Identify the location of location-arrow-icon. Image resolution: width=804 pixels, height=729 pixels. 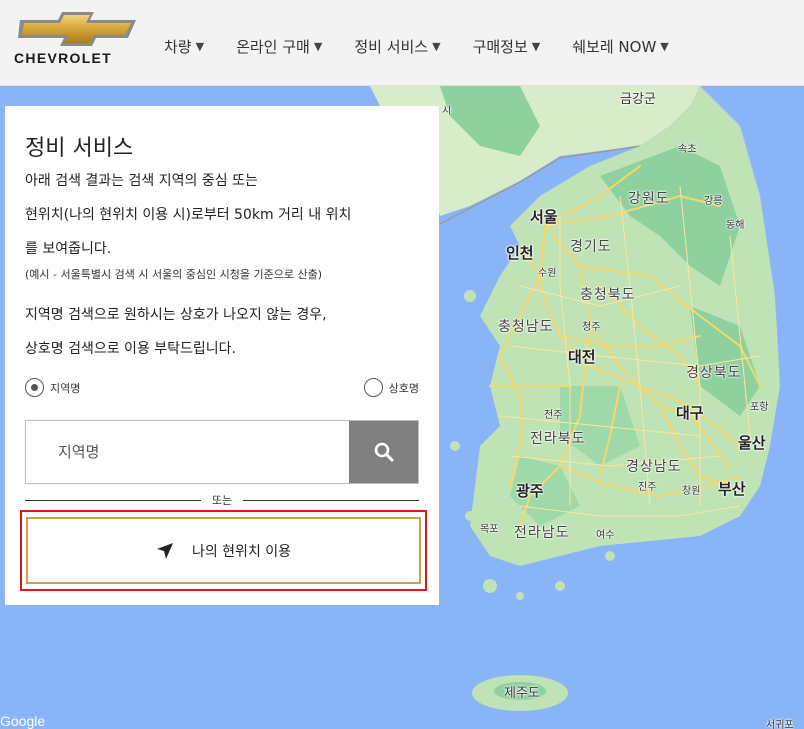
(164, 550).